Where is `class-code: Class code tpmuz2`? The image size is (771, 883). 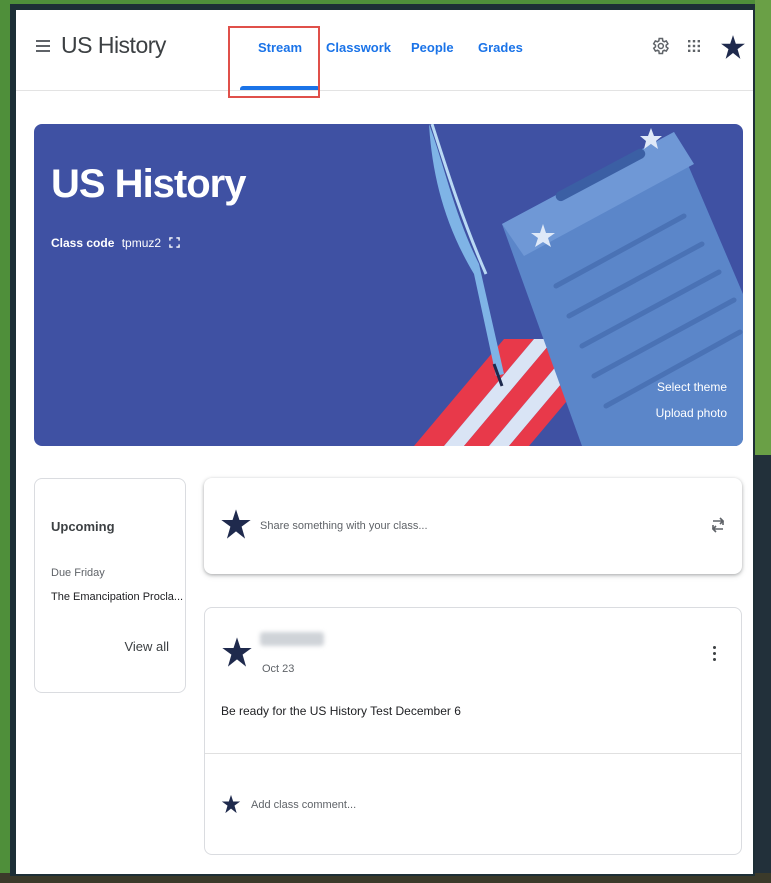
class-code: Class code tpmuz2 is located at coordinates (116, 243).